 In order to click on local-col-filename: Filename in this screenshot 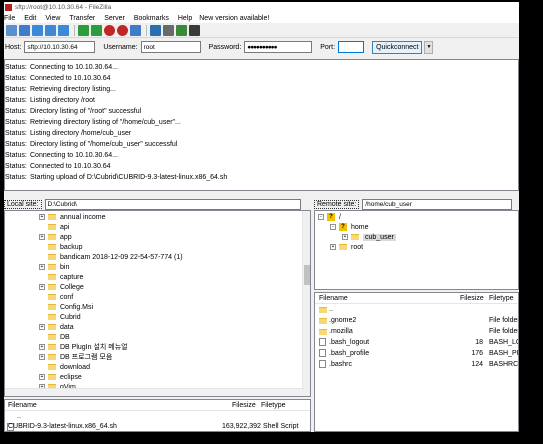, I will do `click(22, 405)`.